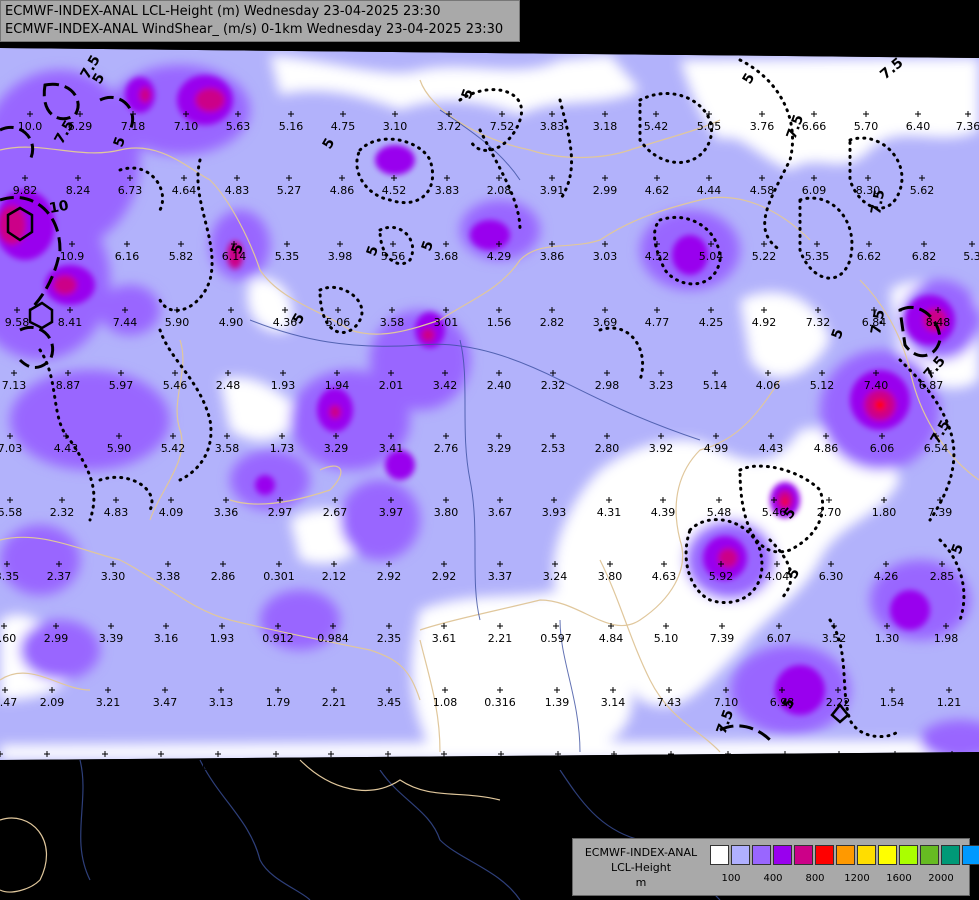 This screenshot has width=979, height=900. Describe the element at coordinates (499, 190) in the screenshot. I see `windshear-value: 2.08` at that location.